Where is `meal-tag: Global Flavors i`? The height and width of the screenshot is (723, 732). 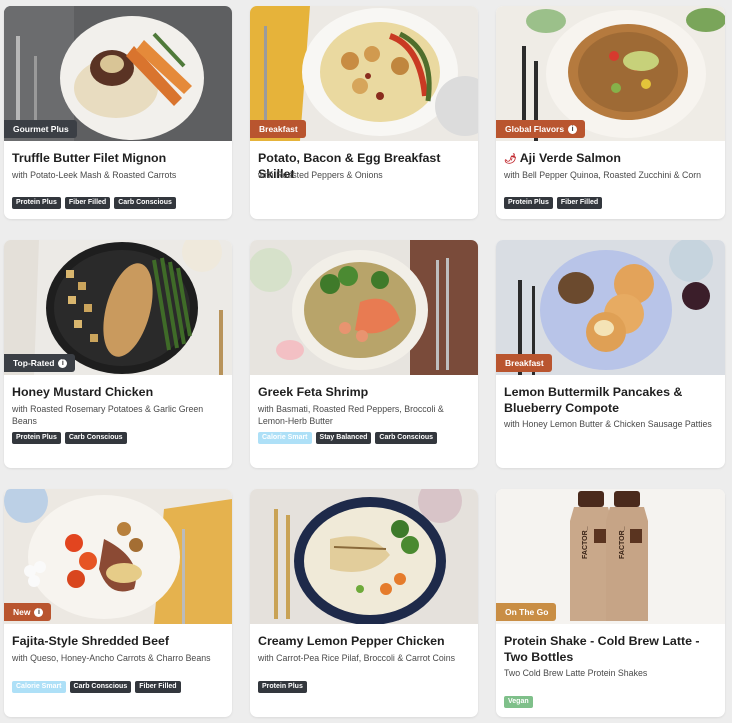 meal-tag: Global Flavors i is located at coordinates (541, 129).